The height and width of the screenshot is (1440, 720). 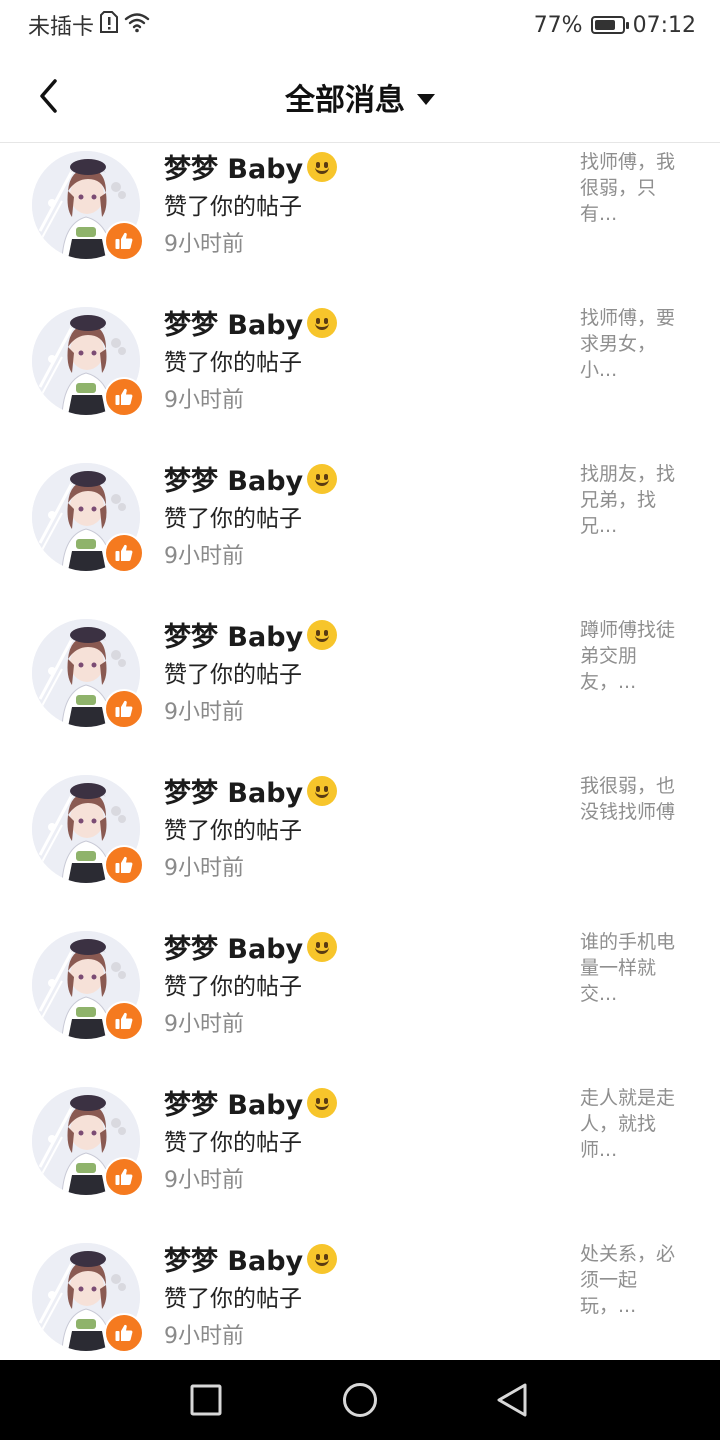 I want to click on status-right: 77% 07:12, so click(x=615, y=25).